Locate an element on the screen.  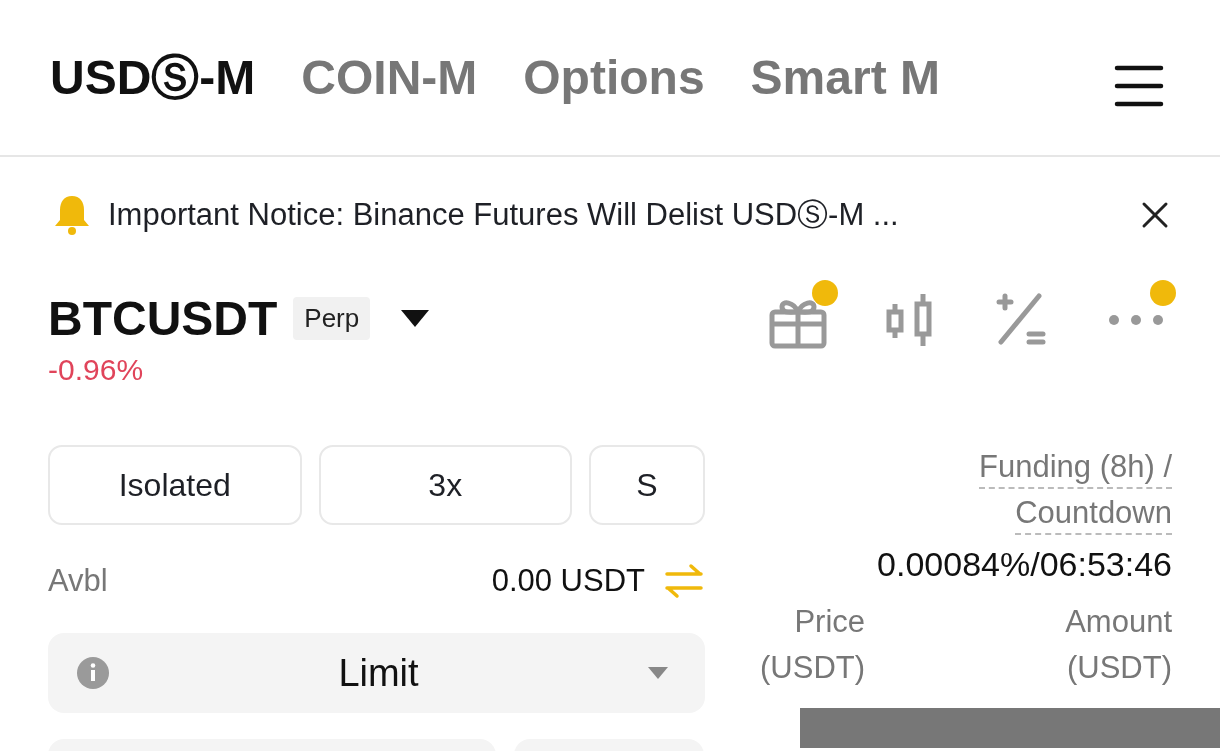
countdown-label: Countdown is located at coordinates (1093, 514).